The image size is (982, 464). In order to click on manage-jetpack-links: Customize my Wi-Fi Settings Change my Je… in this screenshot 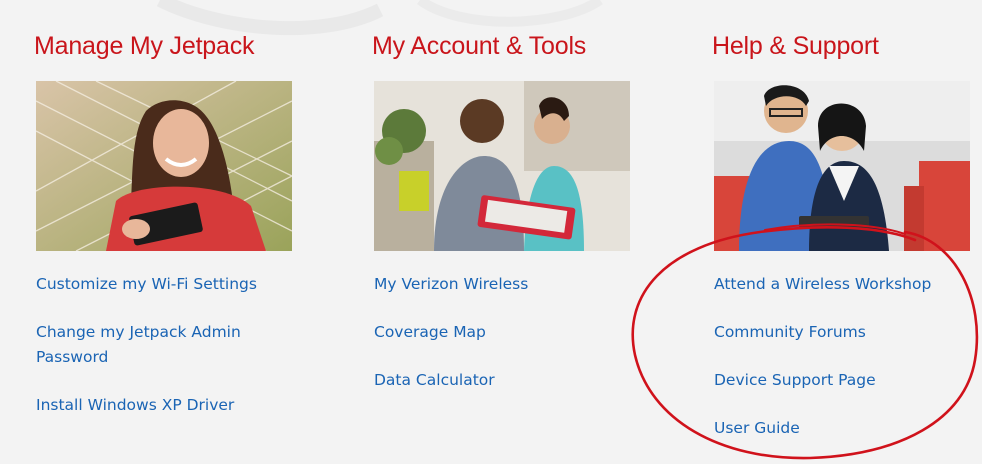, I will do `click(176, 356)`.